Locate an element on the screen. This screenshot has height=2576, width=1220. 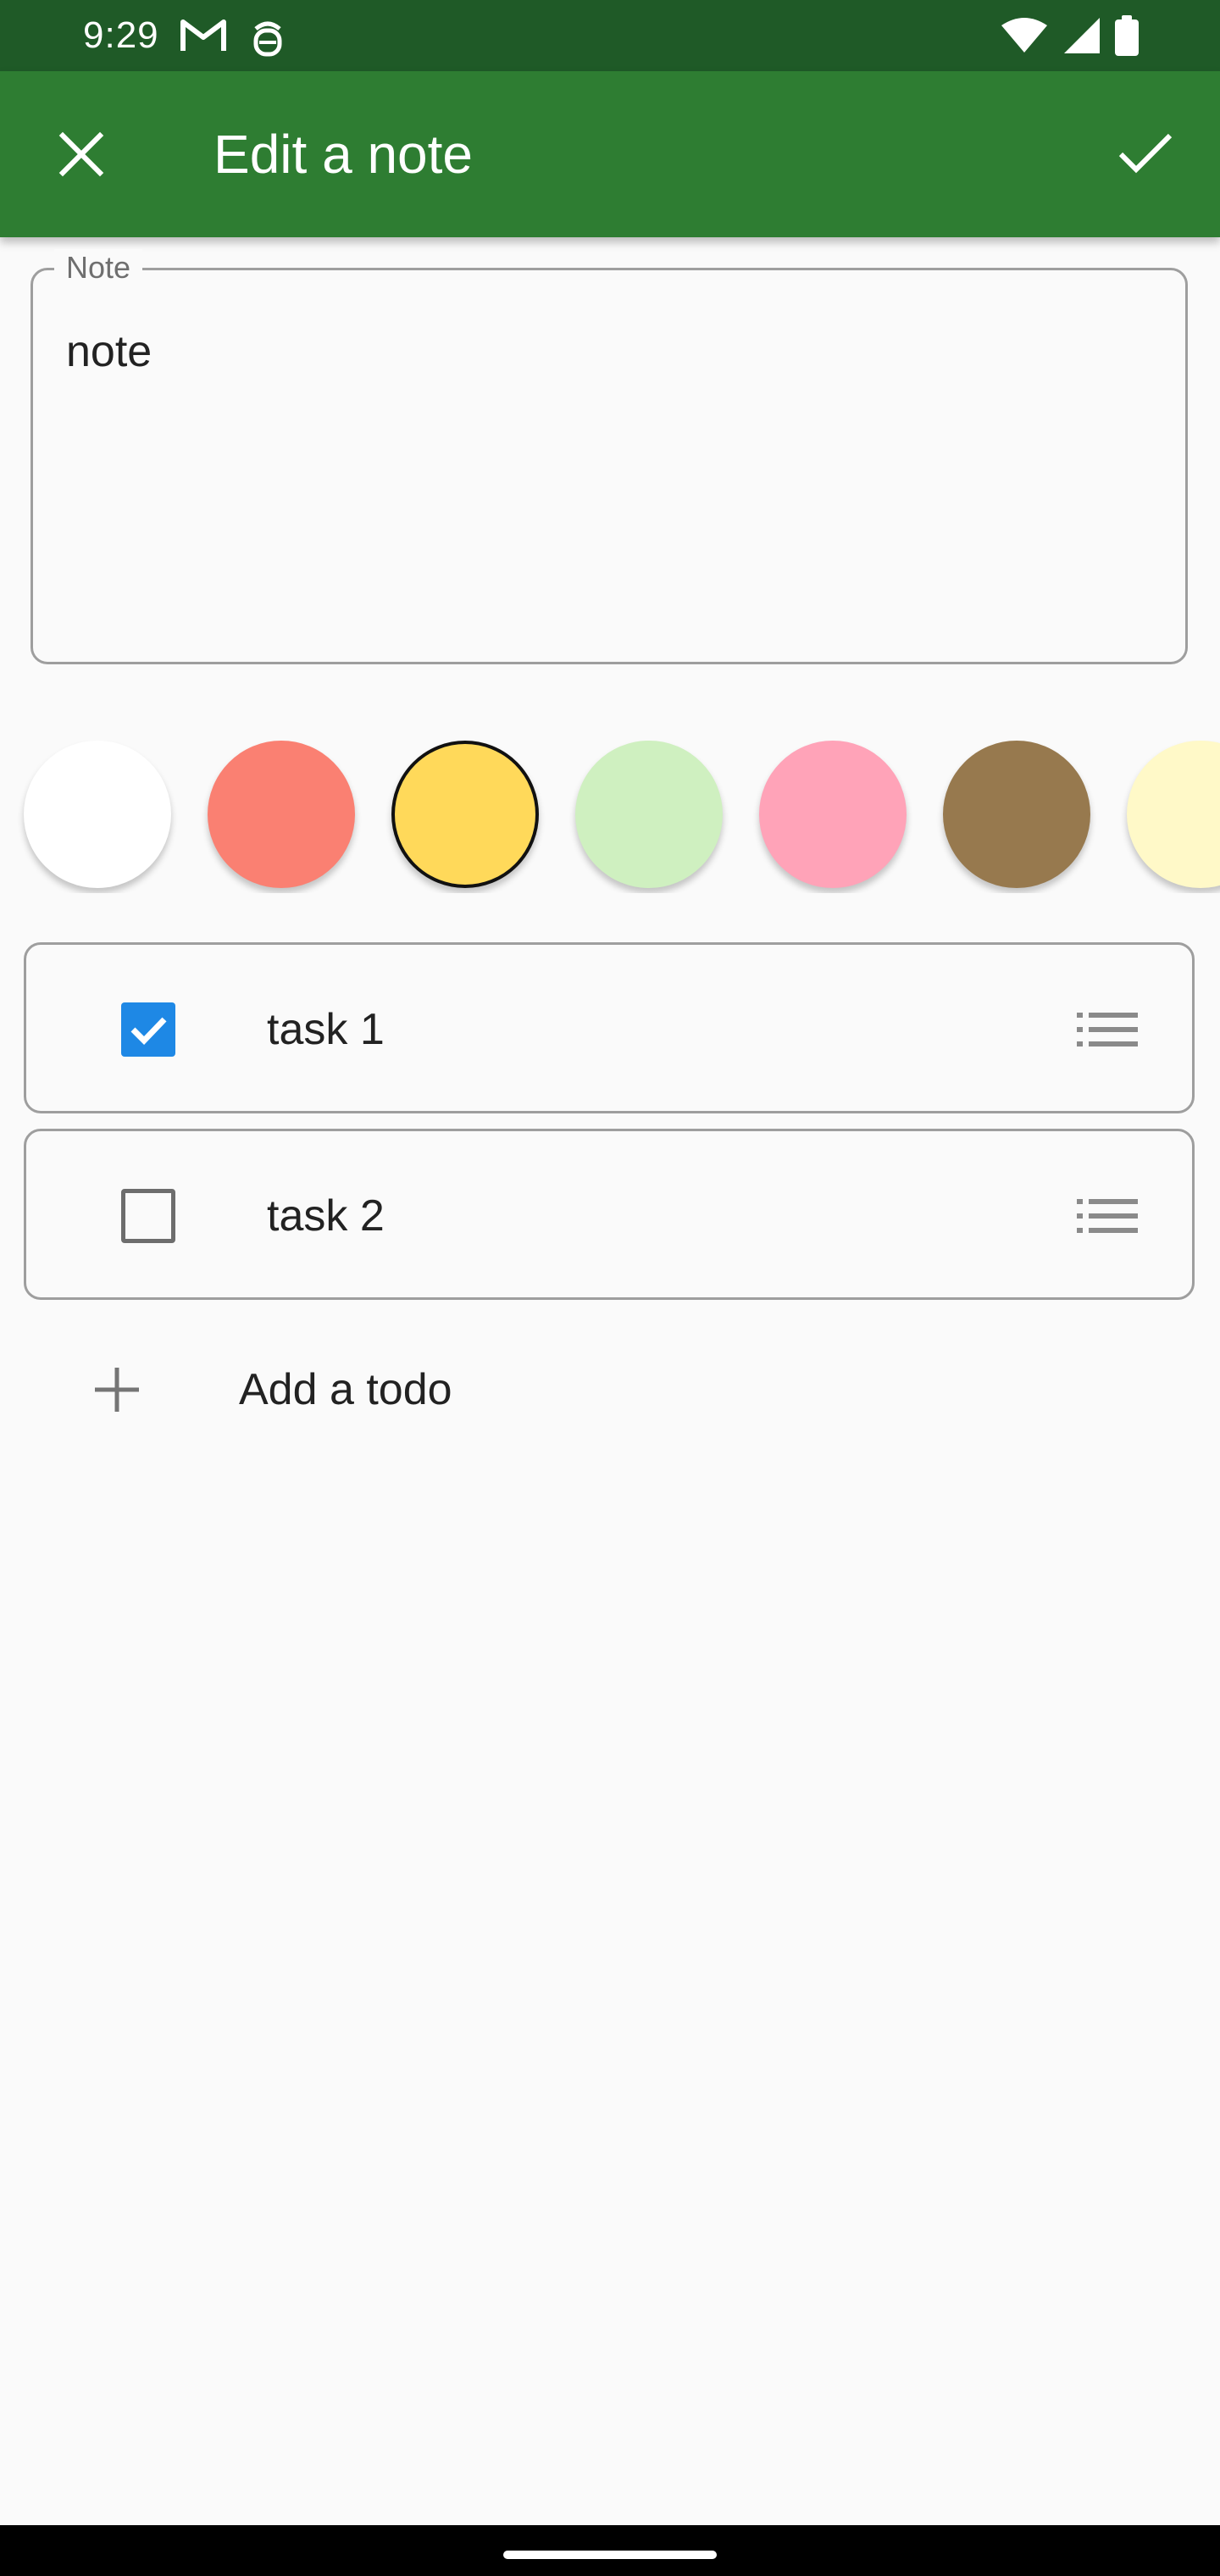
add-todo-label: Add a todo is located at coordinates (345, 1389).